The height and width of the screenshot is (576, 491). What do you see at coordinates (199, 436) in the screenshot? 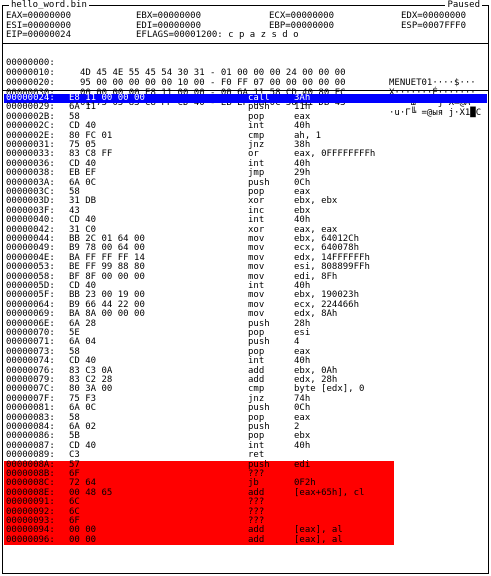
I see `instruction-row: 00000086: 5B pop ebx` at bounding box center [199, 436].